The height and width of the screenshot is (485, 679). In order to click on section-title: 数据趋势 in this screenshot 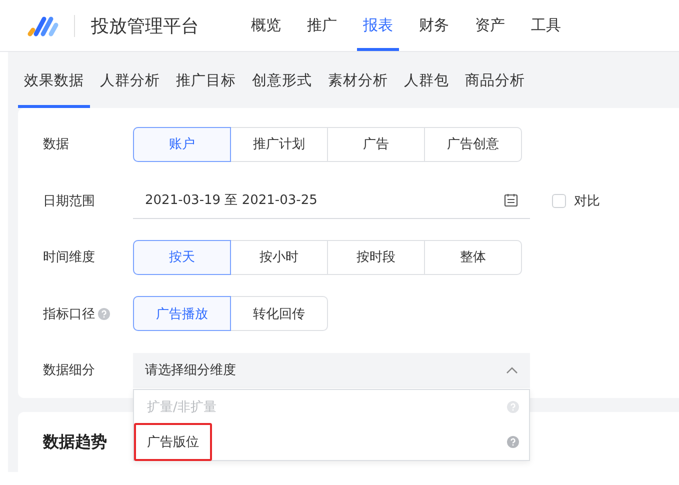, I will do `click(75, 441)`.